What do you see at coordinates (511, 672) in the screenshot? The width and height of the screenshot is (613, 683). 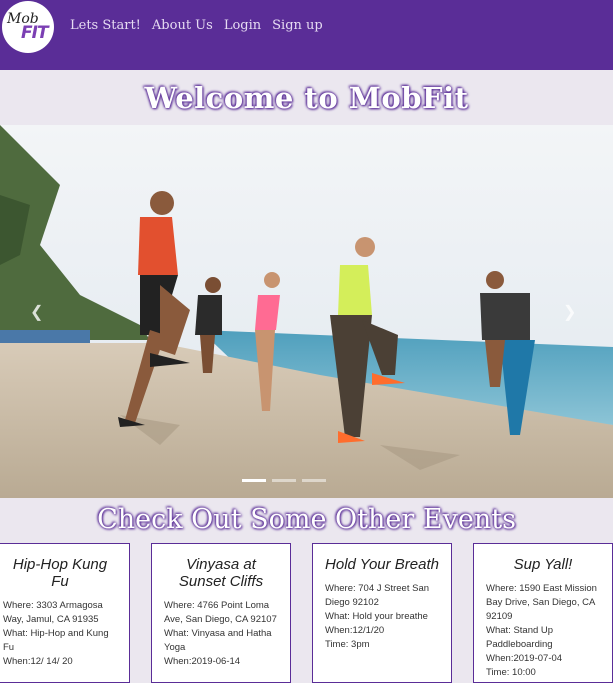 I see `event-time: Time: 10:00` at bounding box center [511, 672].